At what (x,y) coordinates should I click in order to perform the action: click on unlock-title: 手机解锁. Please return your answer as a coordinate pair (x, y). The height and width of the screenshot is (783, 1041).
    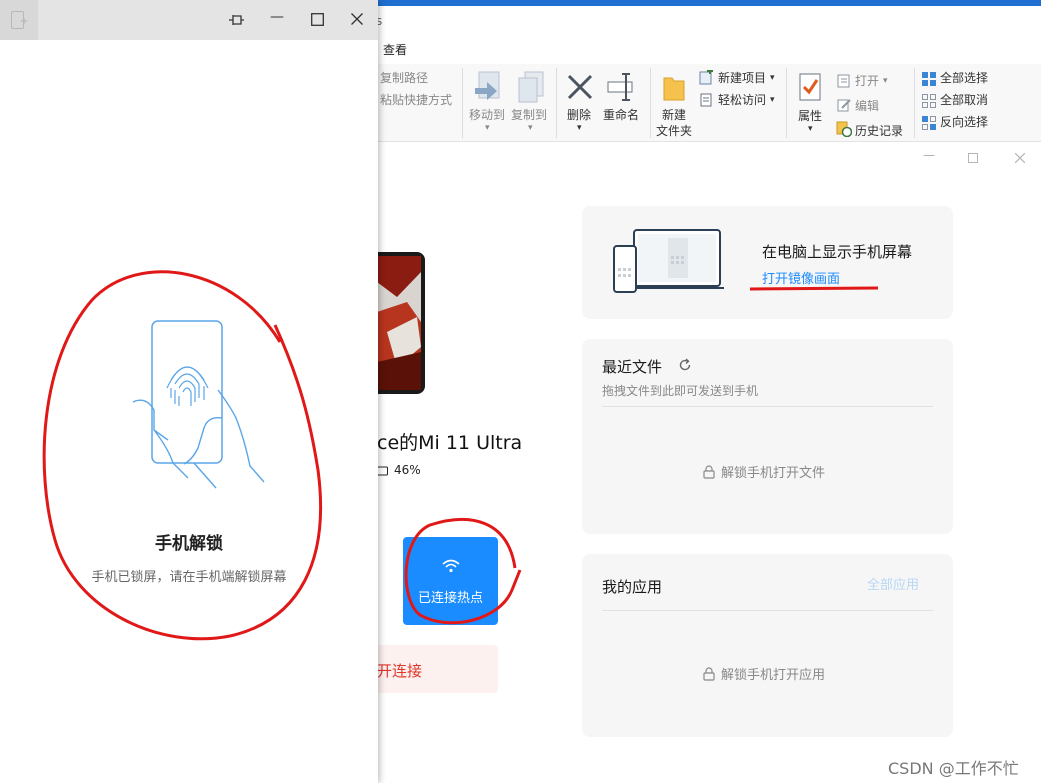
    Looking at the image, I should click on (189, 544).